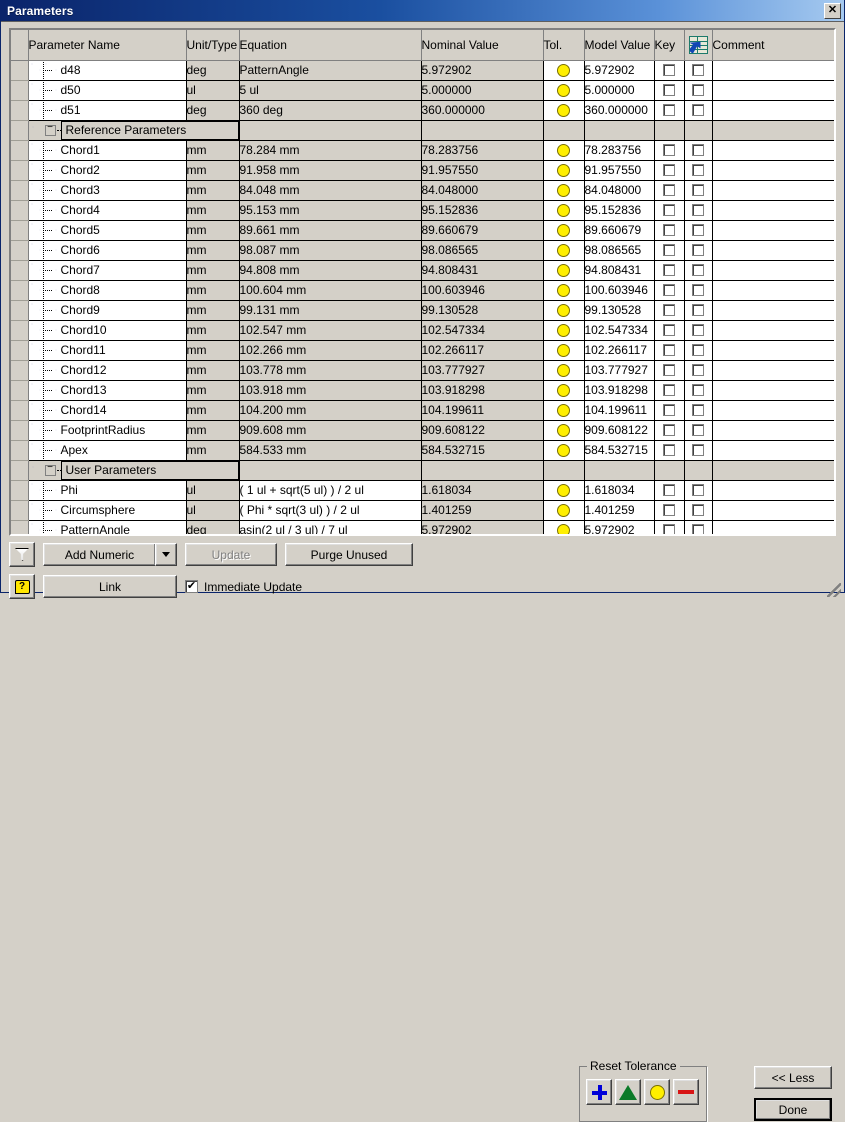  What do you see at coordinates (213, 490) in the screenshot?
I see `unit-type-cell: ul` at bounding box center [213, 490].